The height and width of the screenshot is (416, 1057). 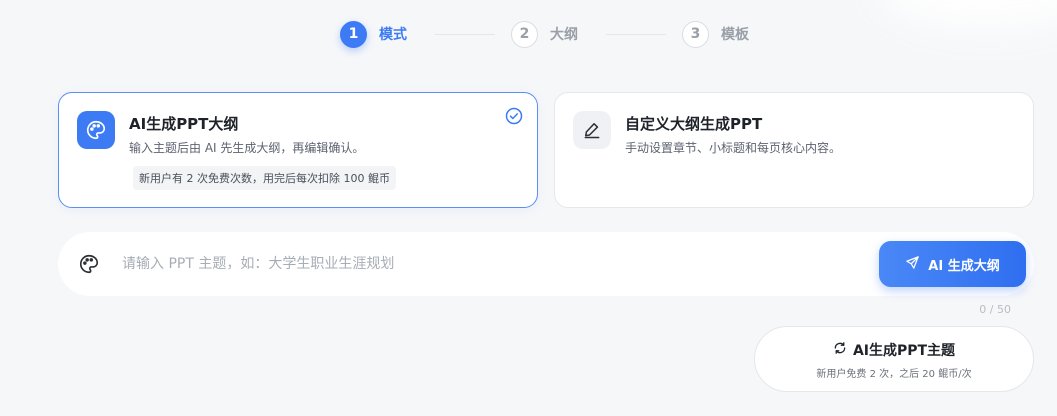 What do you see at coordinates (904, 351) in the screenshot?
I see `theme-button-title: AI生成PPT主题` at bounding box center [904, 351].